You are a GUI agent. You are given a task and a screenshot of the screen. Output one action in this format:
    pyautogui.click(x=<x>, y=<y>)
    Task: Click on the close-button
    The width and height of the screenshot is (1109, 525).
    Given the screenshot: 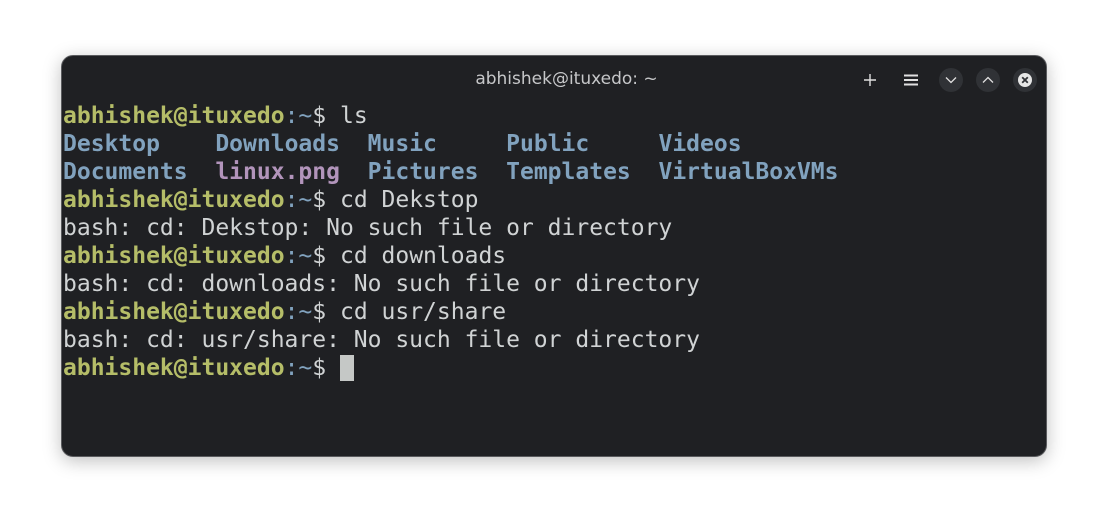 What is the action you would take?
    pyautogui.click(x=1025, y=80)
    